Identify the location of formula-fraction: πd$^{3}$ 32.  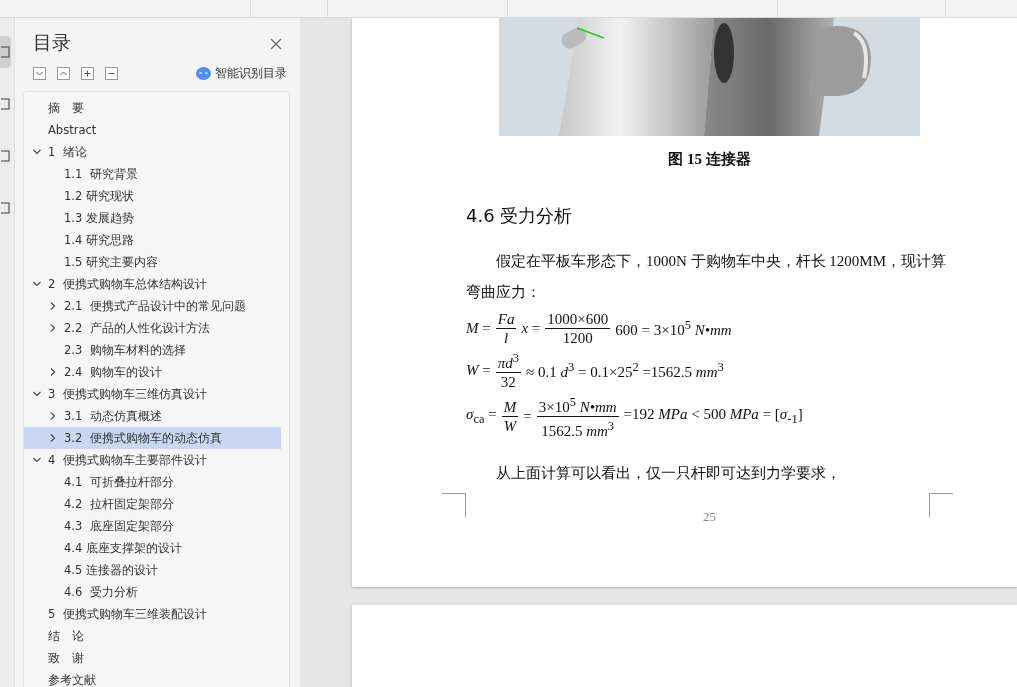
(508, 370).